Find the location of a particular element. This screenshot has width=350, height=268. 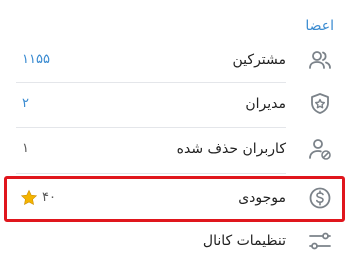

removed-users-count: ۱ is located at coordinates (25, 148).